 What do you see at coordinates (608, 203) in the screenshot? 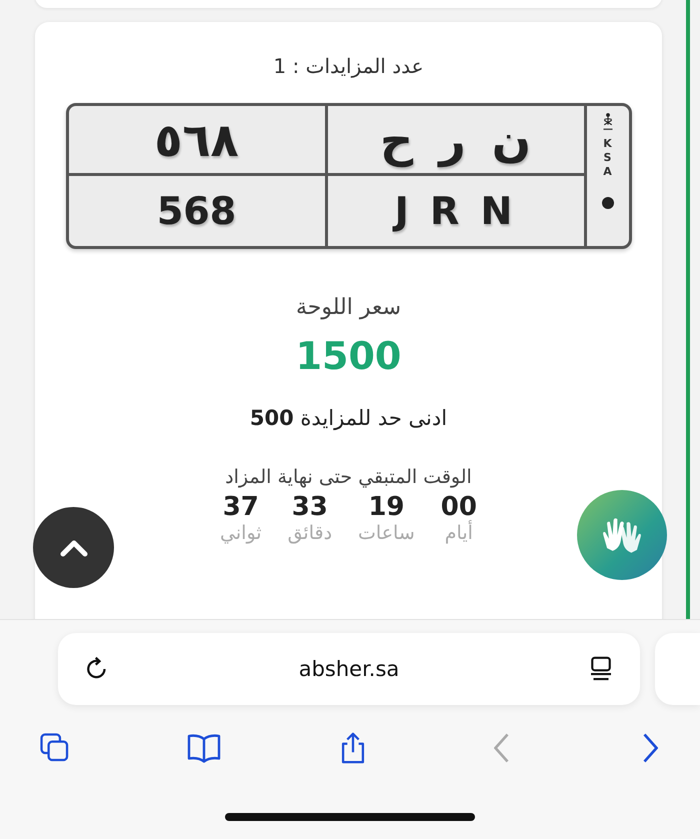
I see `plate-dot-icon` at bounding box center [608, 203].